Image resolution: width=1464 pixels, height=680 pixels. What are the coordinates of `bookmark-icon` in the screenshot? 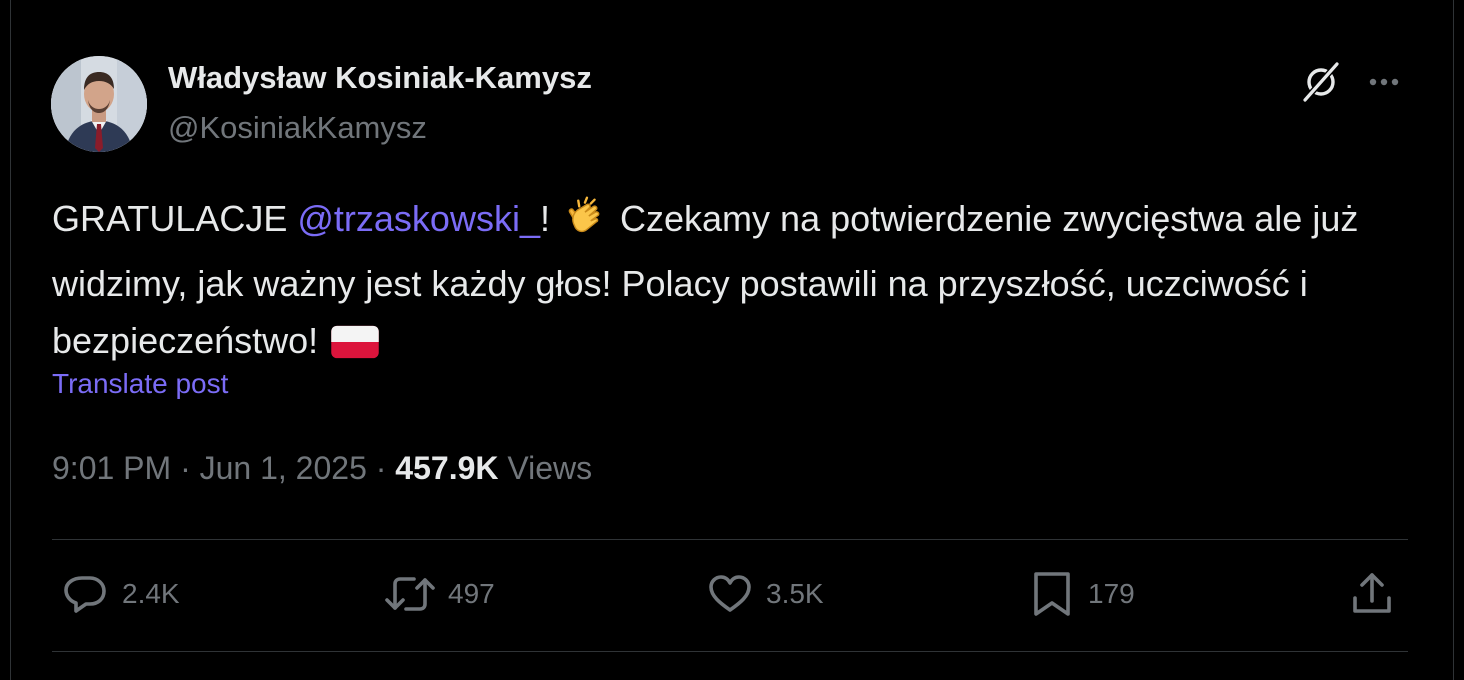 It's located at (1052, 594).